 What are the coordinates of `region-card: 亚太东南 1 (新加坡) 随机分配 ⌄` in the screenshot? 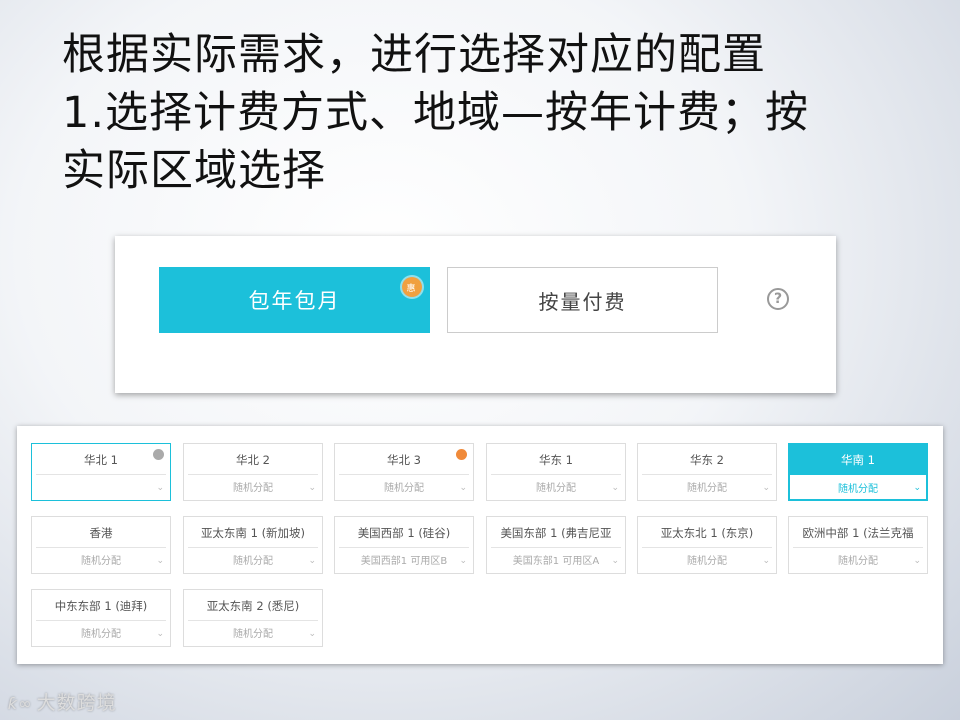 It's located at (253, 545).